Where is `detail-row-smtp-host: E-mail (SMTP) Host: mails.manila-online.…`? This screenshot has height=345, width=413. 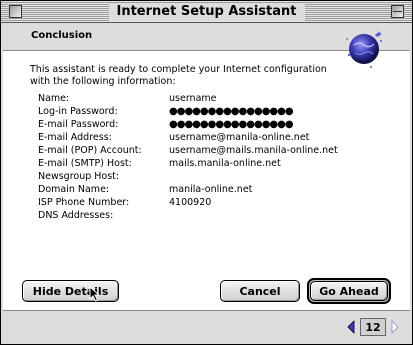 detail-row-smtp-host: E-mail (SMTP) Host: mails.manila-online.… is located at coordinates (220, 163).